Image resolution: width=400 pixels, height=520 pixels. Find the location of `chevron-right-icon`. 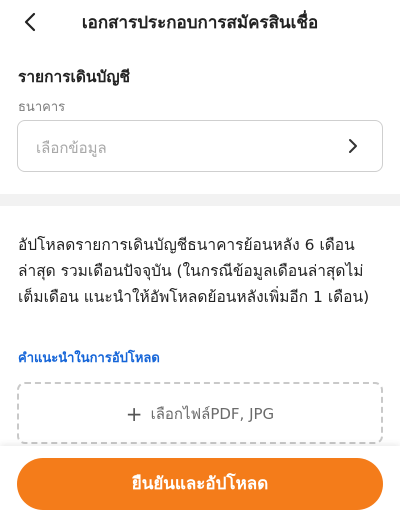

chevron-right-icon is located at coordinates (353, 146).